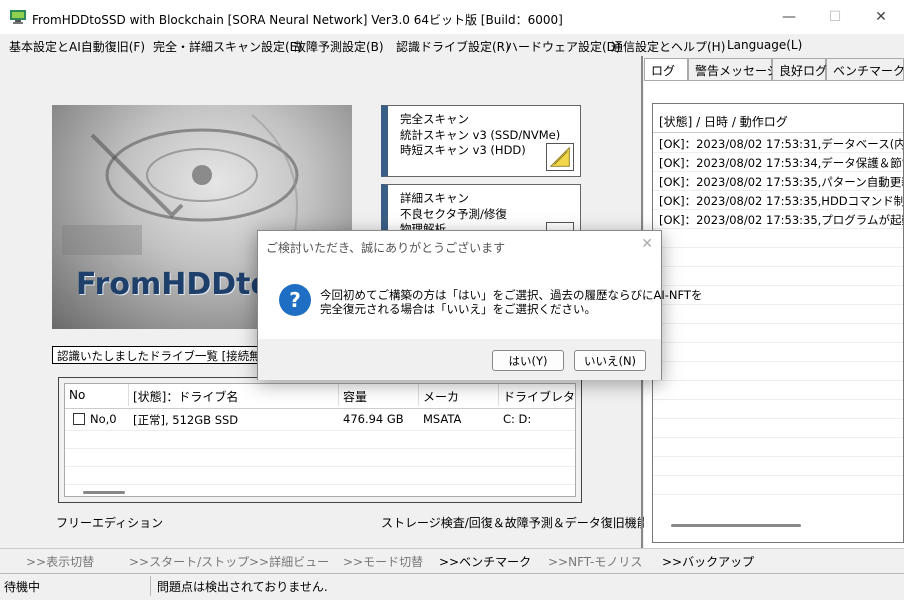  What do you see at coordinates (511, 295) in the screenshot?
I see `dialog-message-line1: 今回初めてご構築の方は「はい」をご選択、過去の履歴ならびにAI-NFTを` at bounding box center [511, 295].